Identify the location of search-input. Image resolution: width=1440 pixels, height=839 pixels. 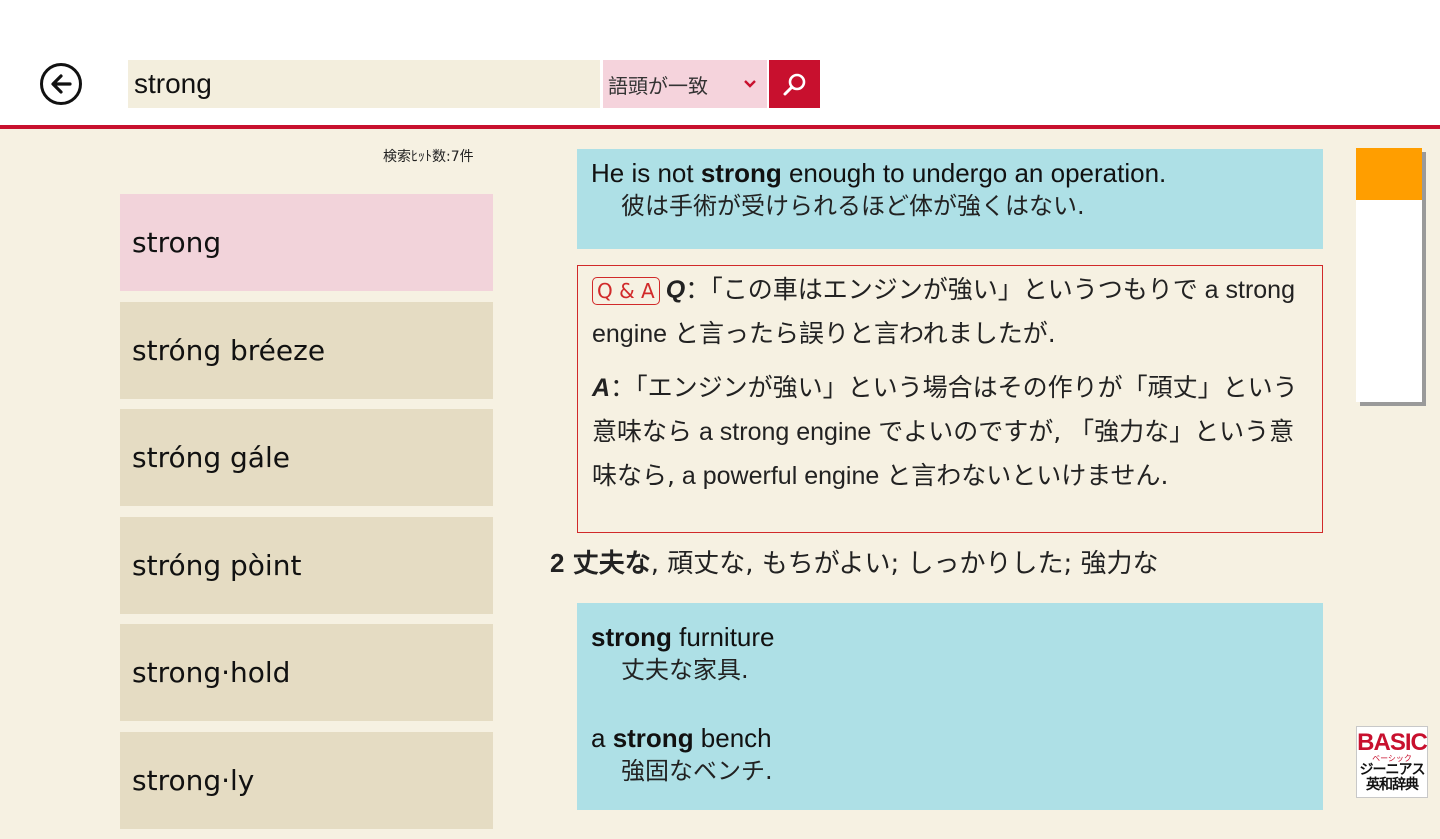
(364, 84).